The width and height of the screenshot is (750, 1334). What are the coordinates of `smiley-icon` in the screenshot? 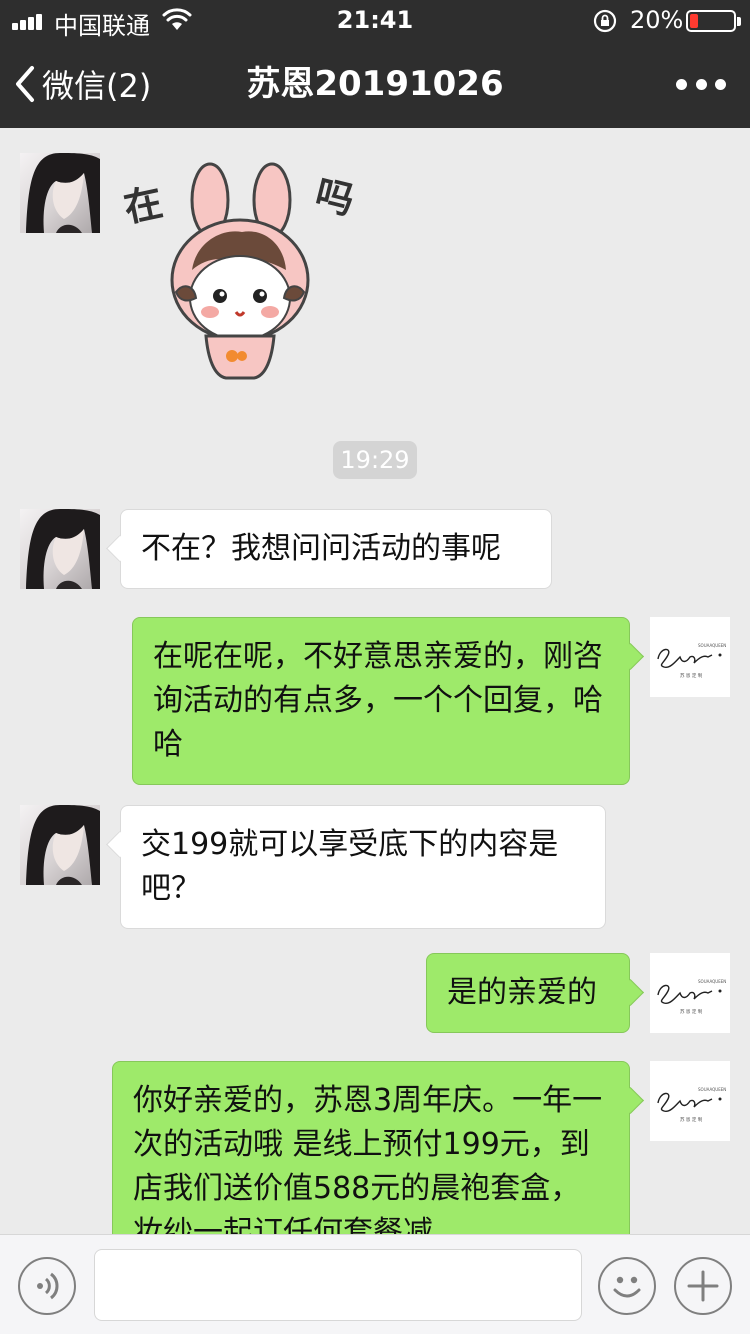 It's located at (627, 1287).